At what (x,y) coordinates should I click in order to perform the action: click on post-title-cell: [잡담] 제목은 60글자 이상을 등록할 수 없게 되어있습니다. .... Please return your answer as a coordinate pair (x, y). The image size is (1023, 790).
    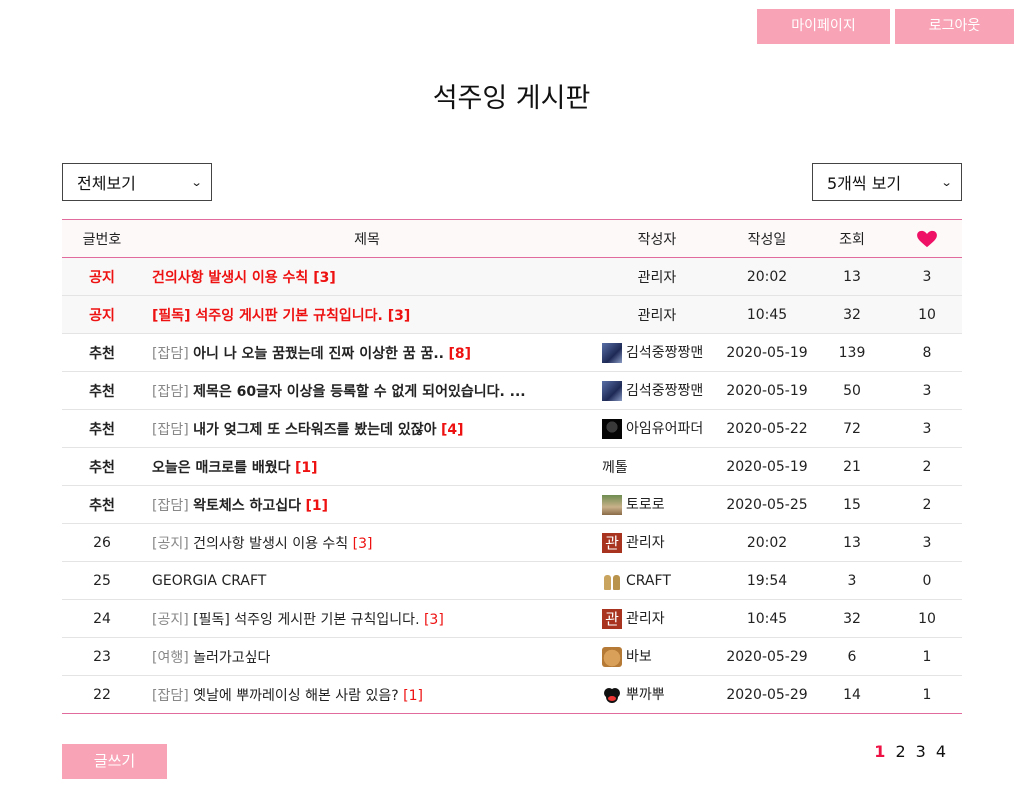
    Looking at the image, I should click on (367, 390).